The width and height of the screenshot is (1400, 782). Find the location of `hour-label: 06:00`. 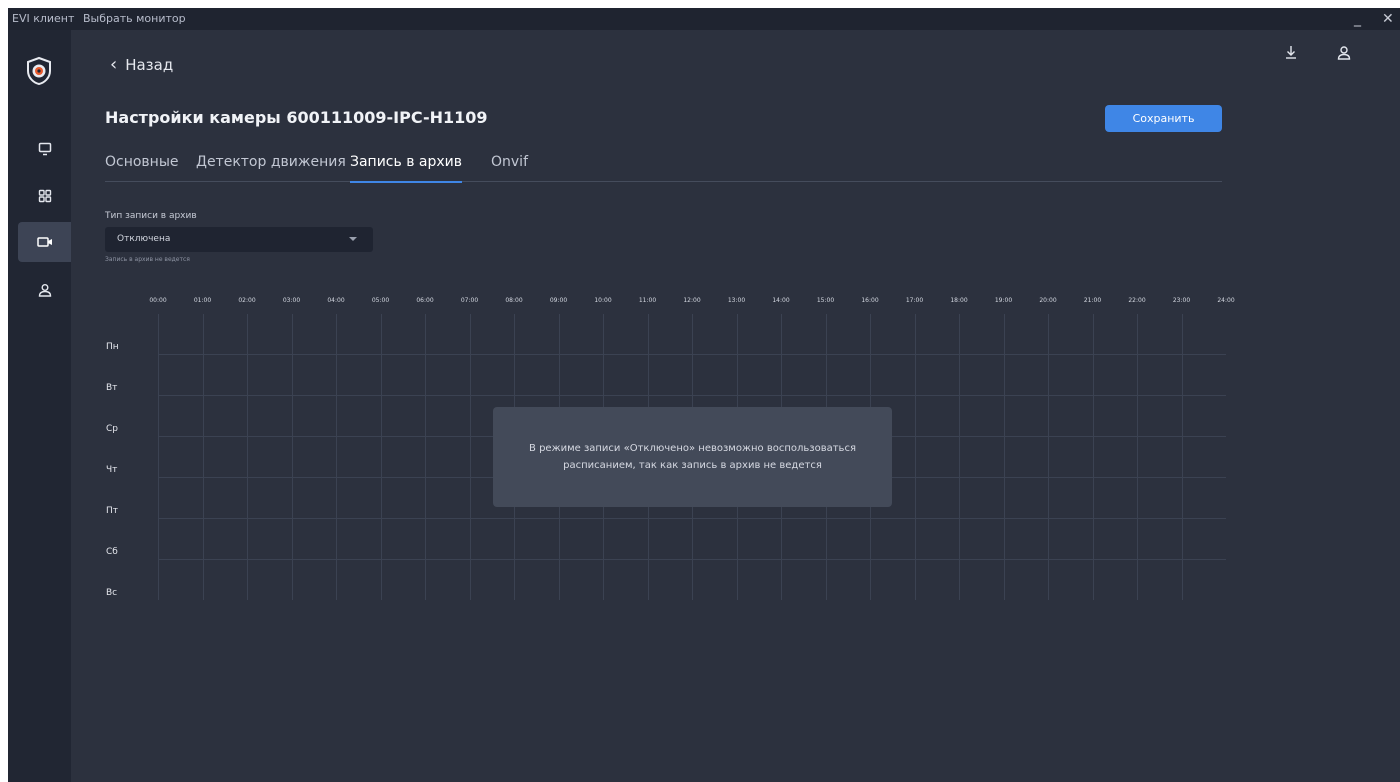

hour-label: 06:00 is located at coordinates (425, 300).